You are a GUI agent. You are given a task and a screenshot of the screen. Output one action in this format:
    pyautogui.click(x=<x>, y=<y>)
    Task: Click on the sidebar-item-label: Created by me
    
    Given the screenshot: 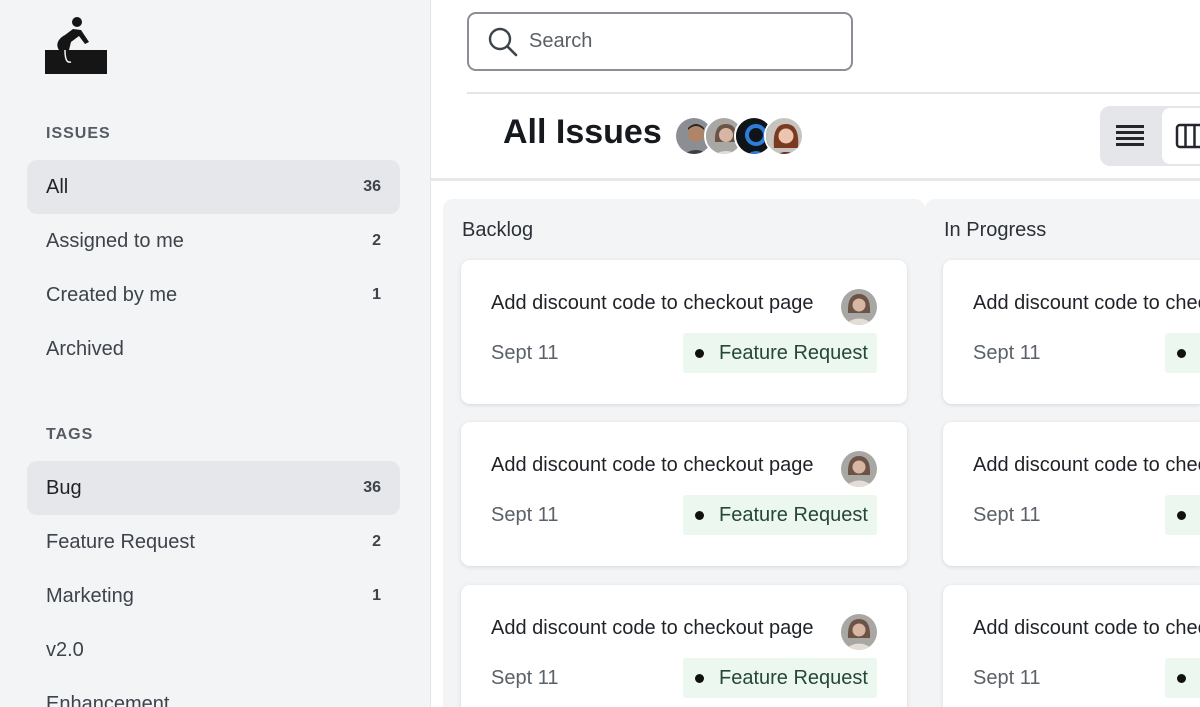 What is the action you would take?
    pyautogui.click(x=112, y=294)
    